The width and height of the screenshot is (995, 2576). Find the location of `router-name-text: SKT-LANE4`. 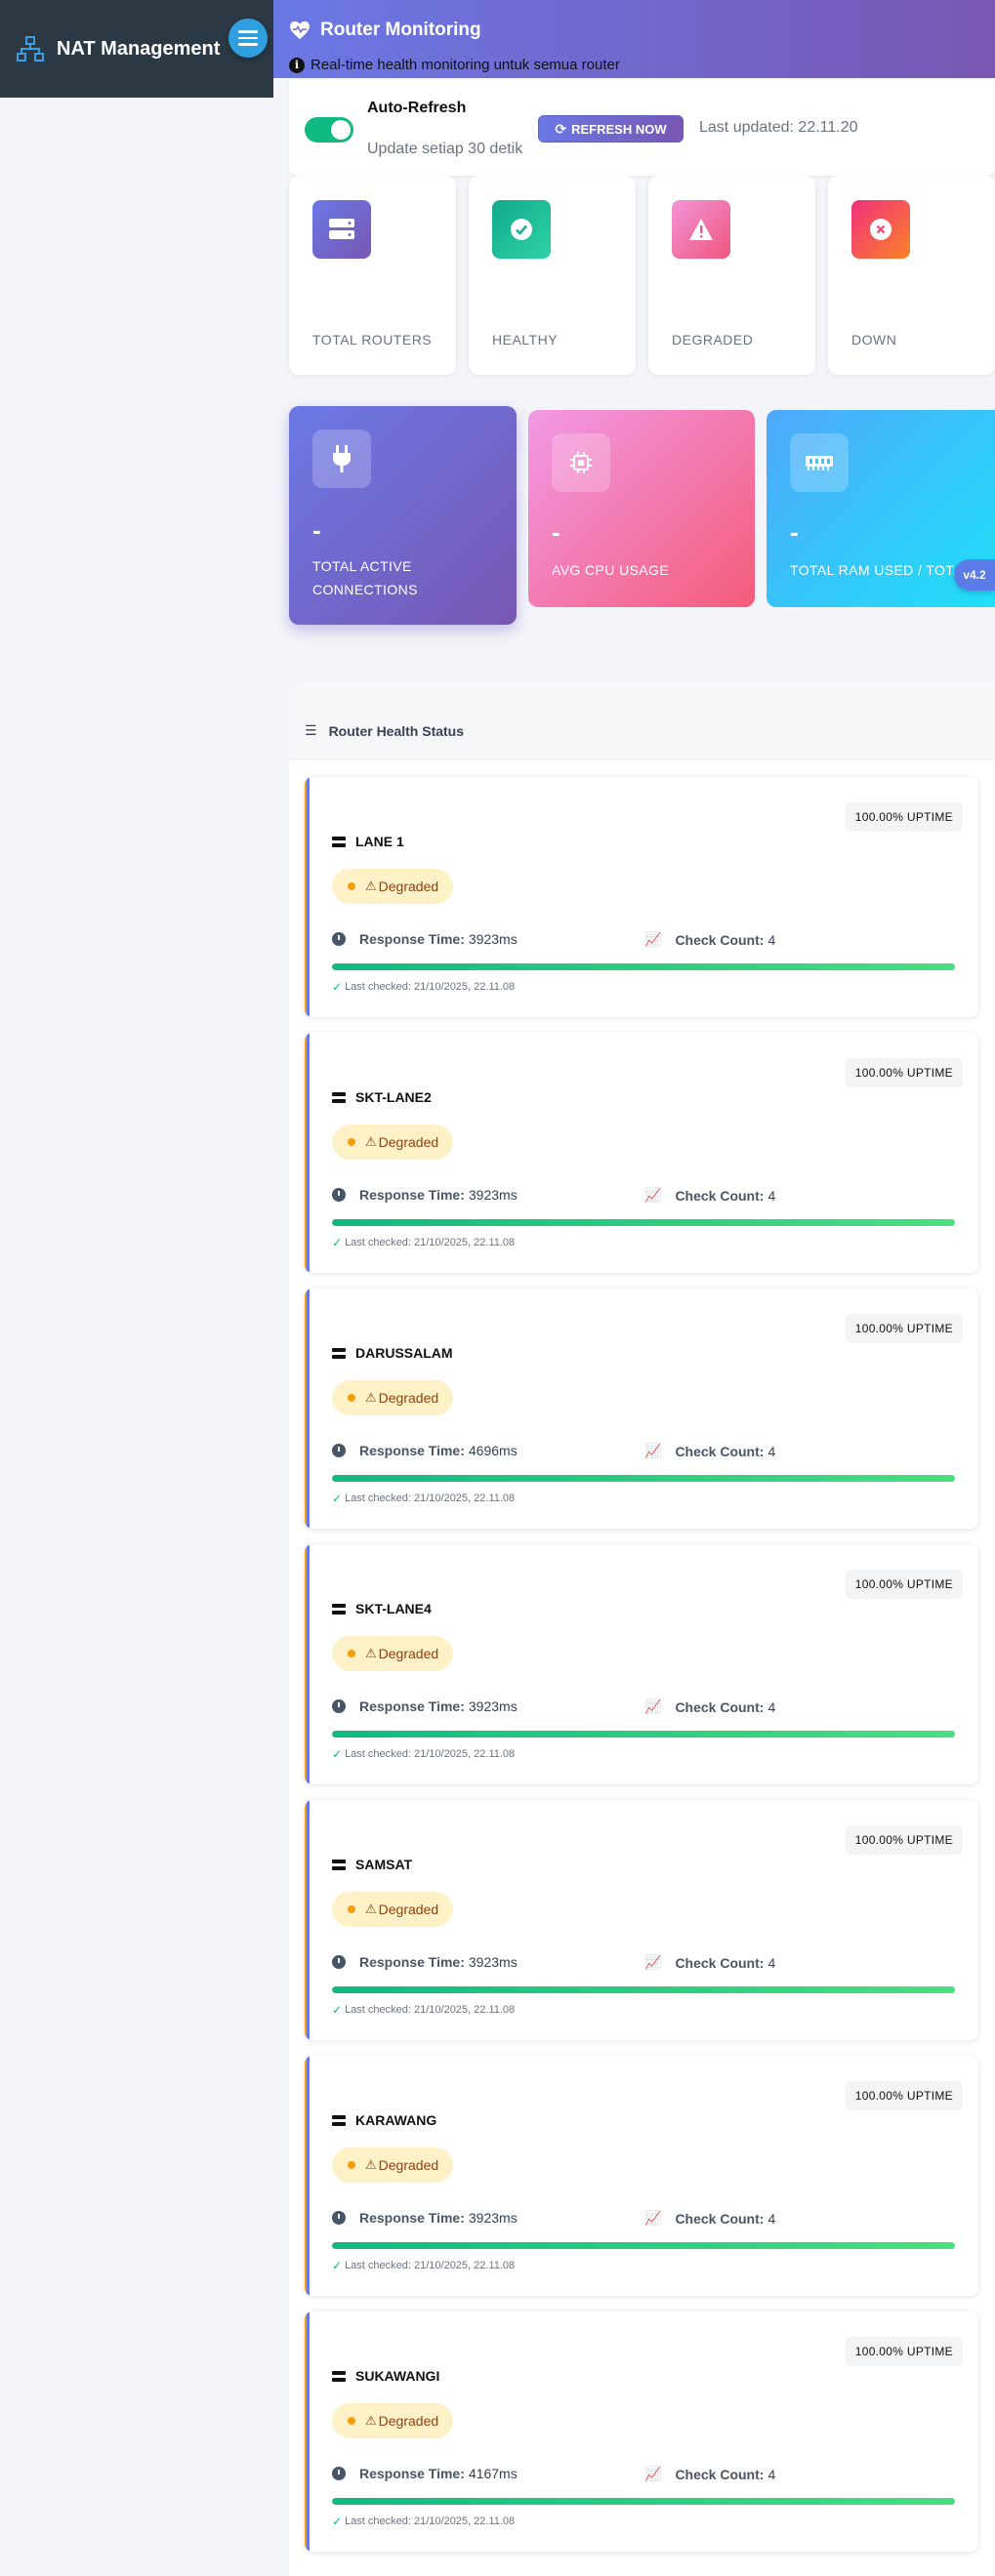

router-name-text: SKT-LANE4 is located at coordinates (393, 1608).